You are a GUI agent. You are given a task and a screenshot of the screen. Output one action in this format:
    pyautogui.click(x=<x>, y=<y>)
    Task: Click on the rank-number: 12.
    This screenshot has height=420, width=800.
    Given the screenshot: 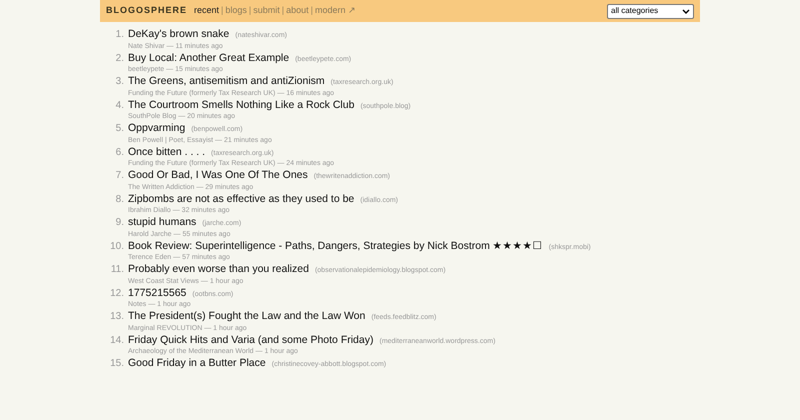 What is the action you would take?
    pyautogui.click(x=117, y=293)
    